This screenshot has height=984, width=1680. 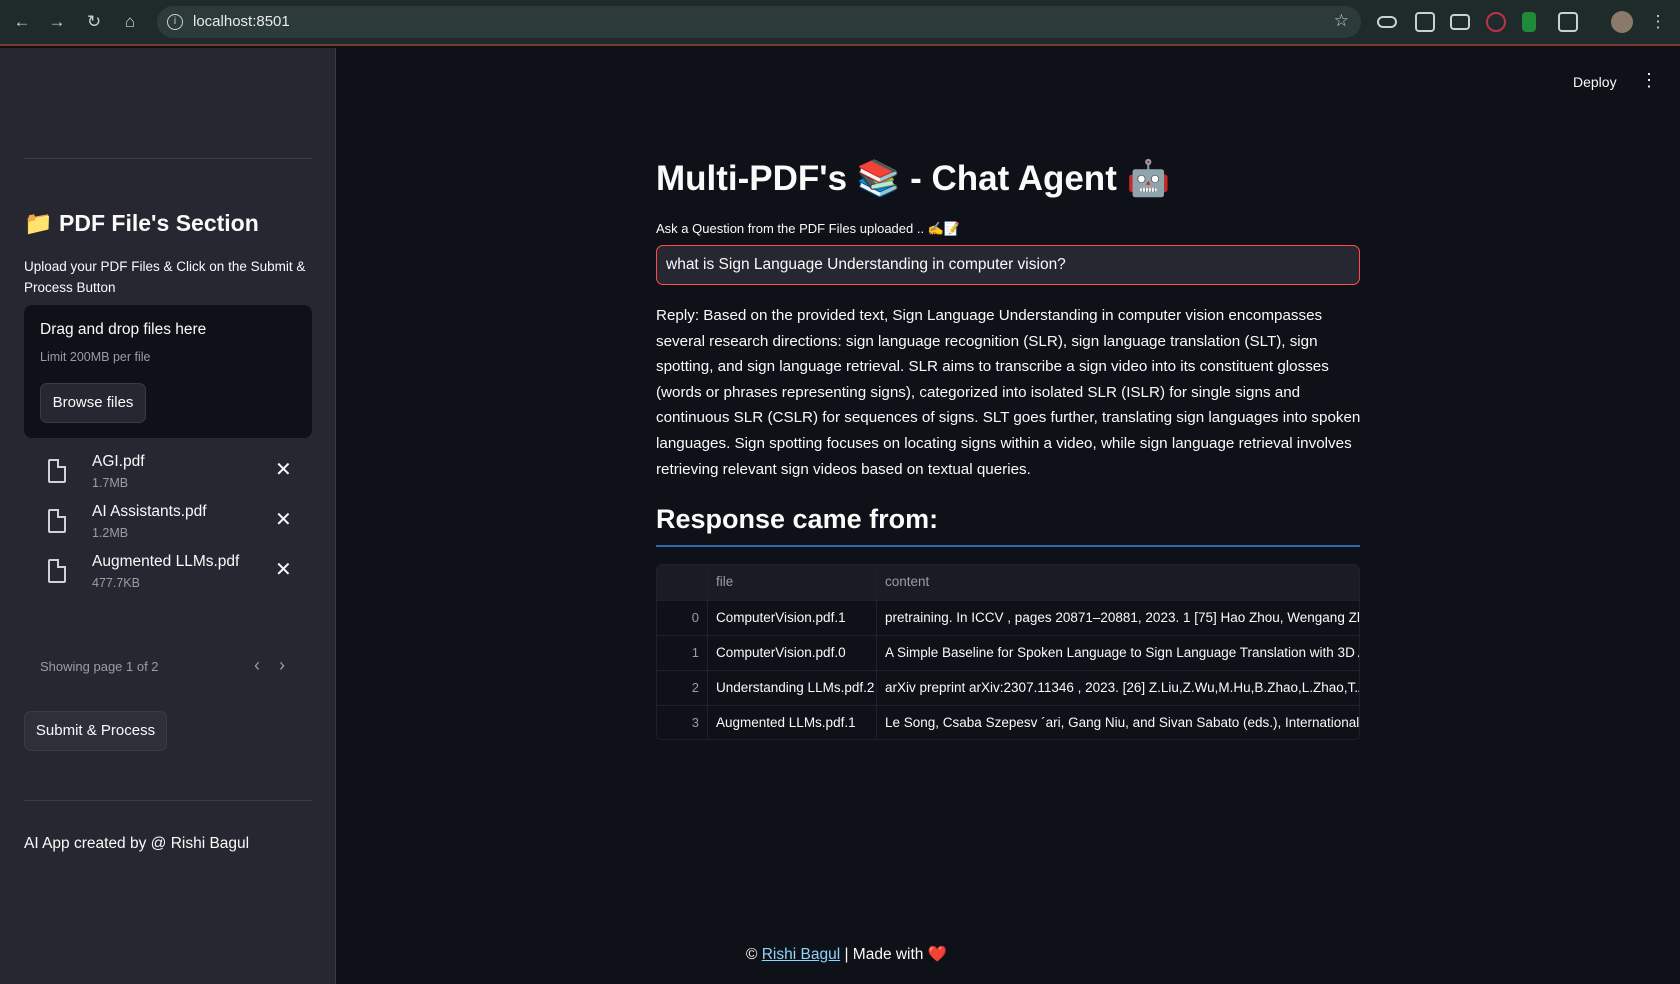 I want to click on site-info-icon: i, so click(x=175, y=22).